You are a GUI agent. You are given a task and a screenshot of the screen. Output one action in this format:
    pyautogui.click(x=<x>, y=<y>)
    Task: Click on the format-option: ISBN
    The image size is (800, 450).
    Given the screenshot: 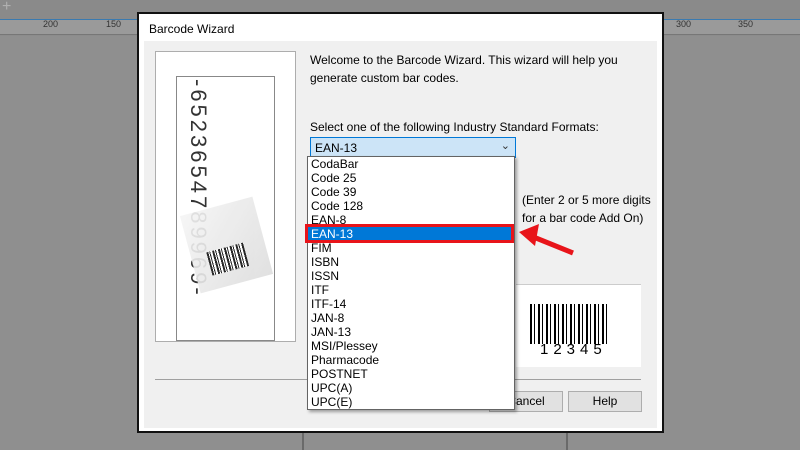 What is the action you would take?
    pyautogui.click(x=411, y=262)
    